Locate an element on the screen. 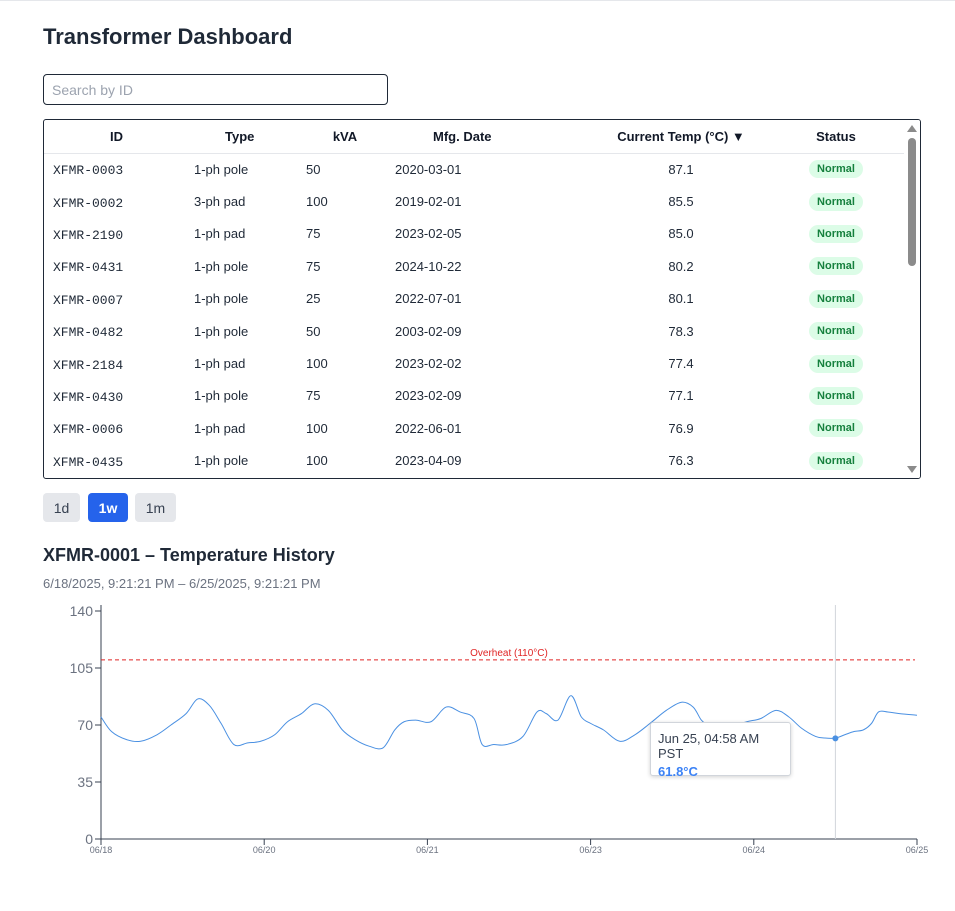 The image size is (955, 911). cell-mfg-date: 2023-02-05 is located at coordinates (428, 234).